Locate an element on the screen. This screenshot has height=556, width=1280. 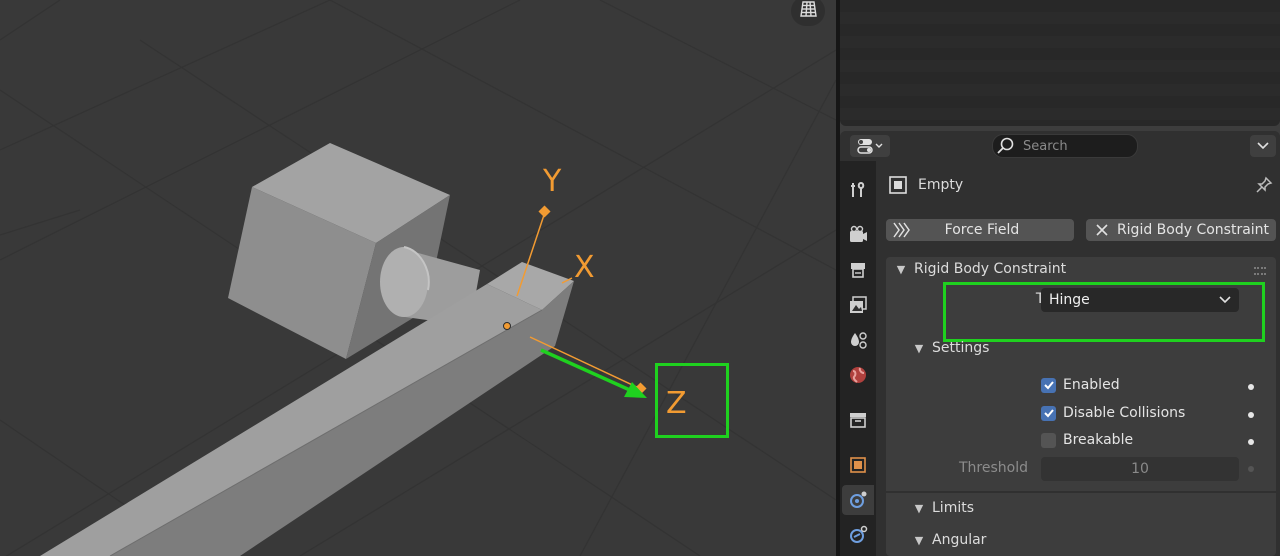
tab-output is located at coordinates (858, 270).